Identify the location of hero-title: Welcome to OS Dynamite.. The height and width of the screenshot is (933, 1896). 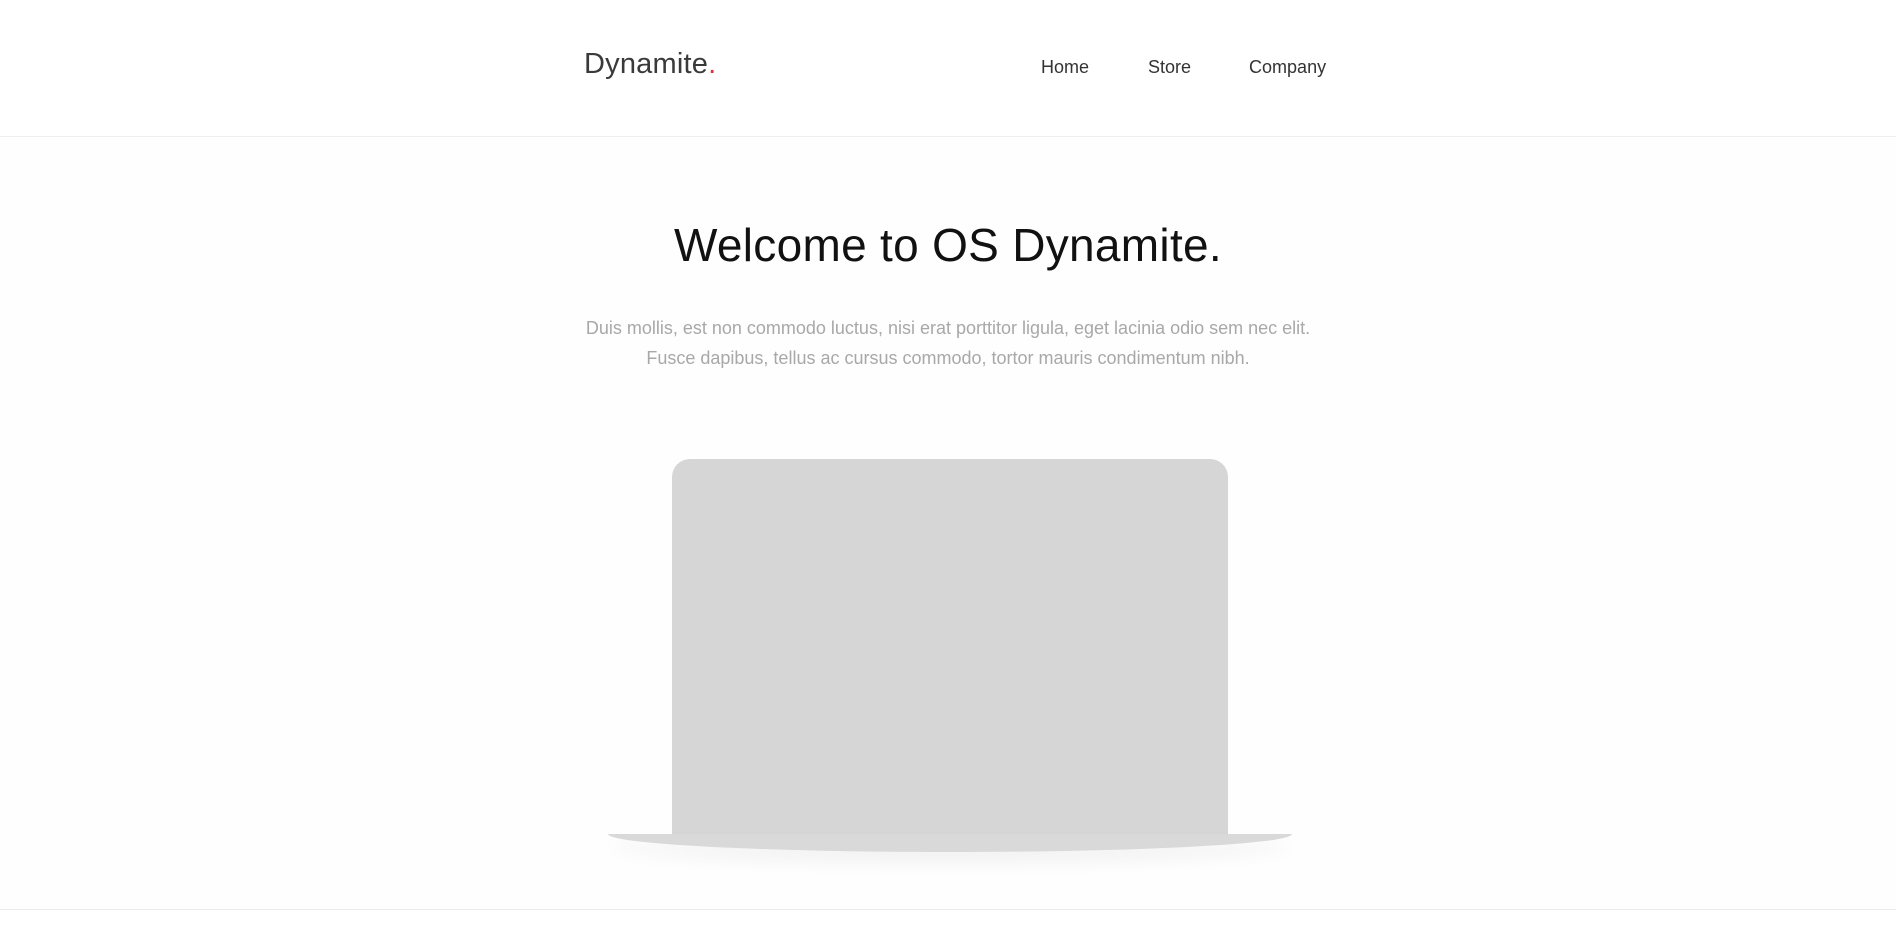
(947, 245).